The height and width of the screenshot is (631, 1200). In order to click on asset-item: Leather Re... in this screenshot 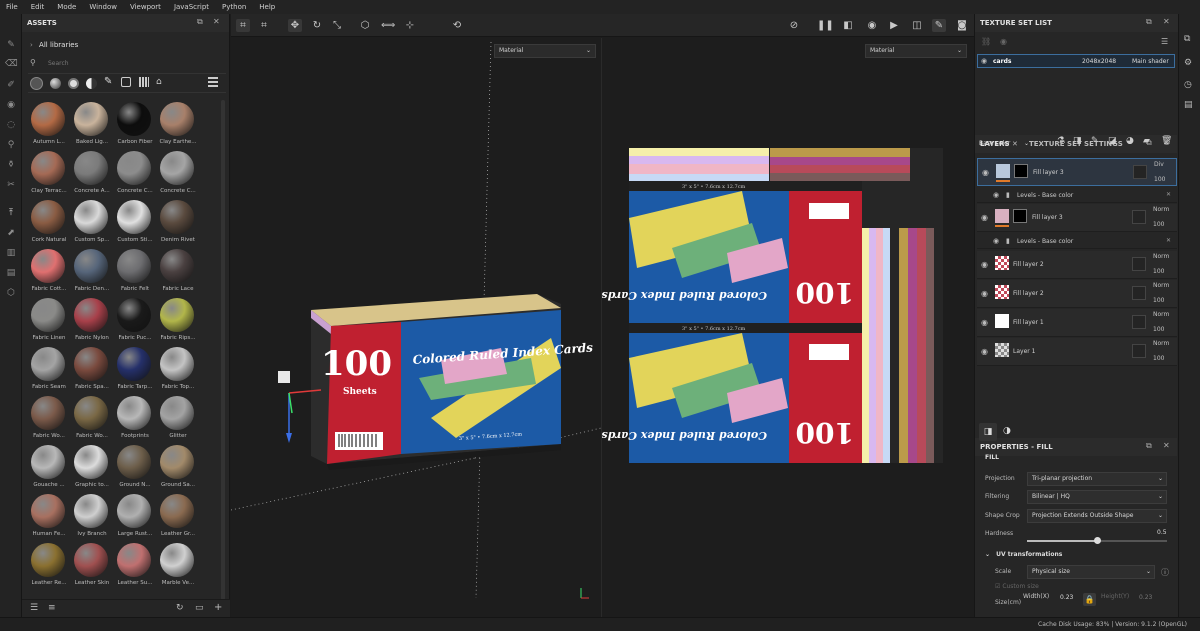, I will do `click(48, 567)`.